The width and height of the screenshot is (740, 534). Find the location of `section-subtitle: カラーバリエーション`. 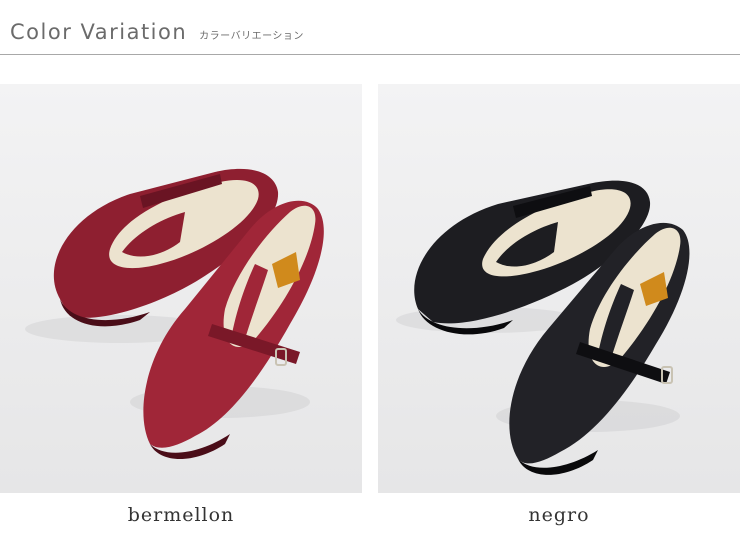

section-subtitle: カラーバリエーション is located at coordinates (251, 36).